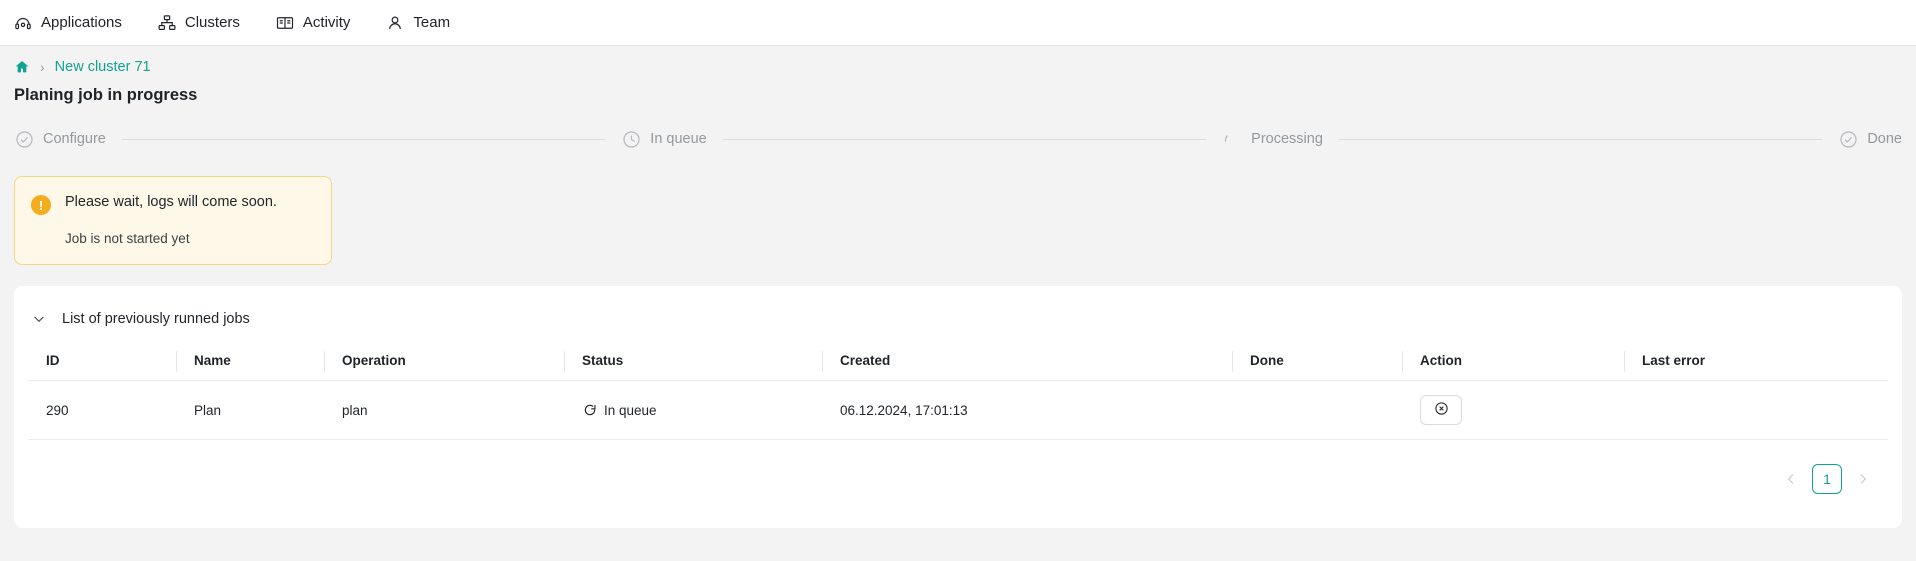 This screenshot has width=1916, height=561. I want to click on refresh-spinner-icon, so click(589, 410).